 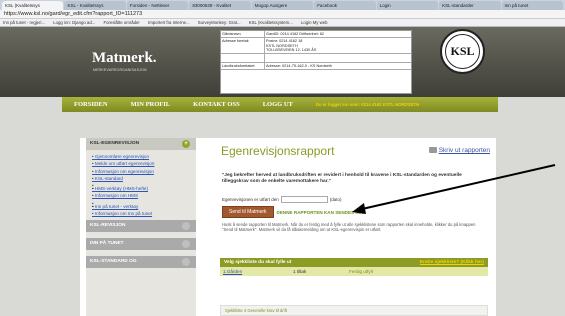 I want to click on info-label: Gårdsnavn, so click(x=243, y=34).